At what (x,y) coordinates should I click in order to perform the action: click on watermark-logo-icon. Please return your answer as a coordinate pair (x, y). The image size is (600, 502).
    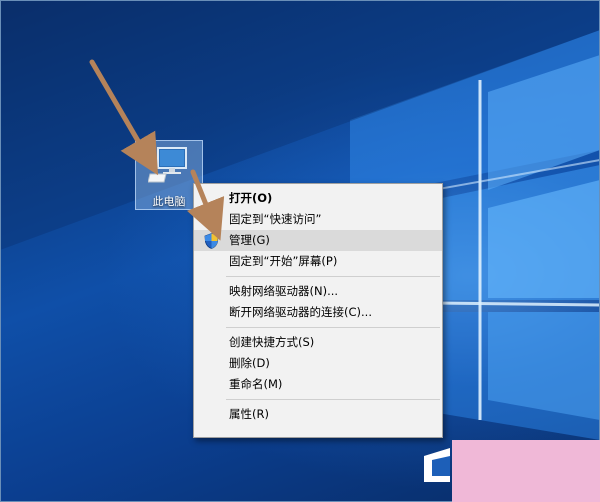
    Looking at the image, I should click on (437, 465).